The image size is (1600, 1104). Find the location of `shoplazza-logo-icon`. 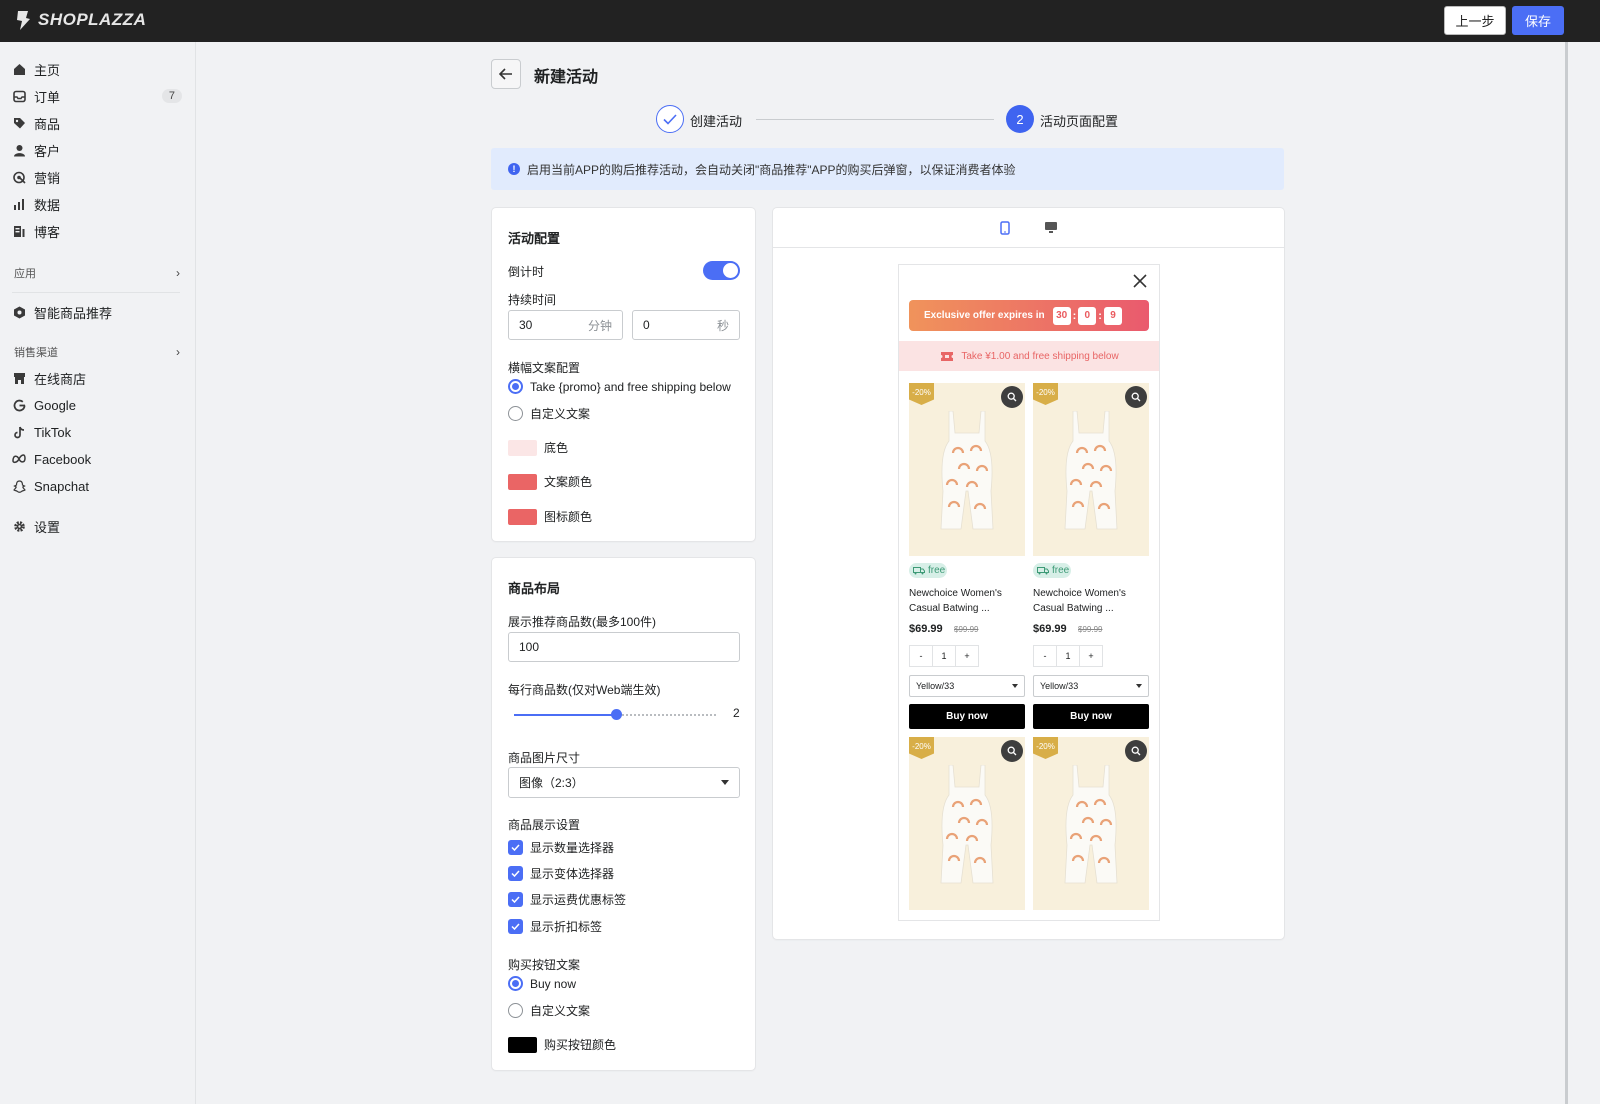

shoplazza-logo-icon is located at coordinates (23, 20).